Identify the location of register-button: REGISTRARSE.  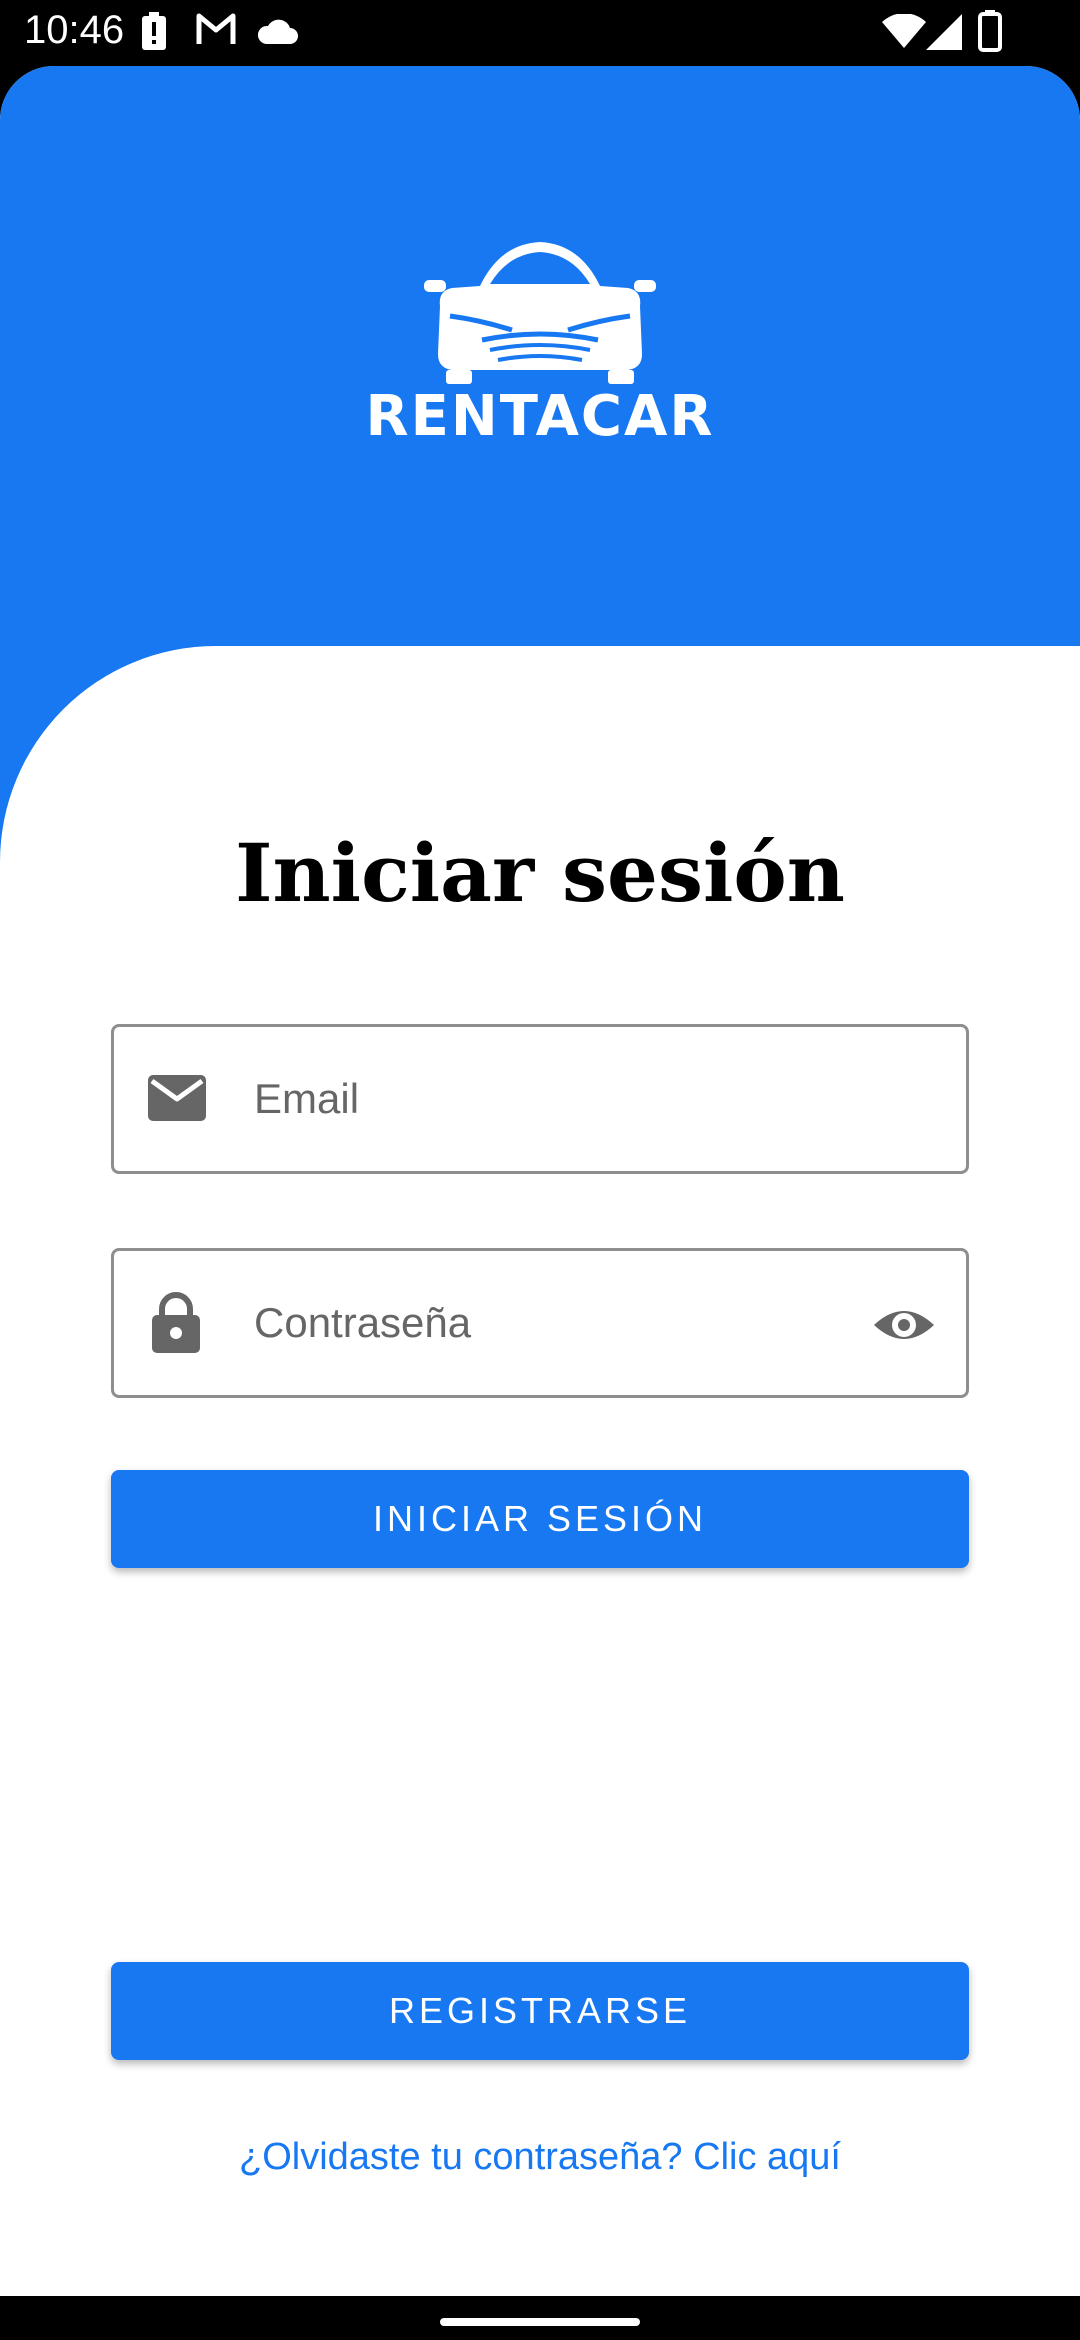
(540, 2011).